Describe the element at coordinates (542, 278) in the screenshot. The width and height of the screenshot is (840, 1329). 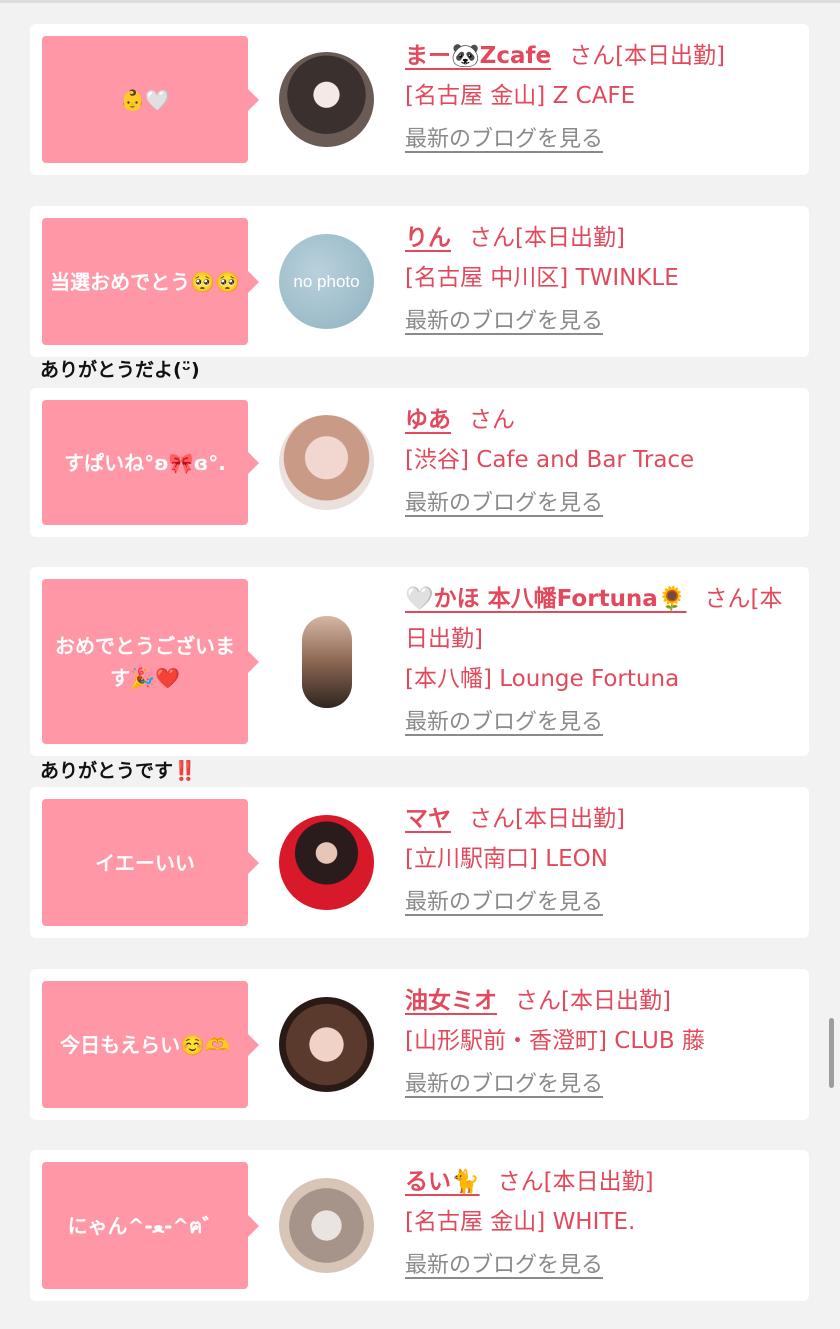
I see `shop-name: [名古屋 中川区] TWINKLE` at that location.